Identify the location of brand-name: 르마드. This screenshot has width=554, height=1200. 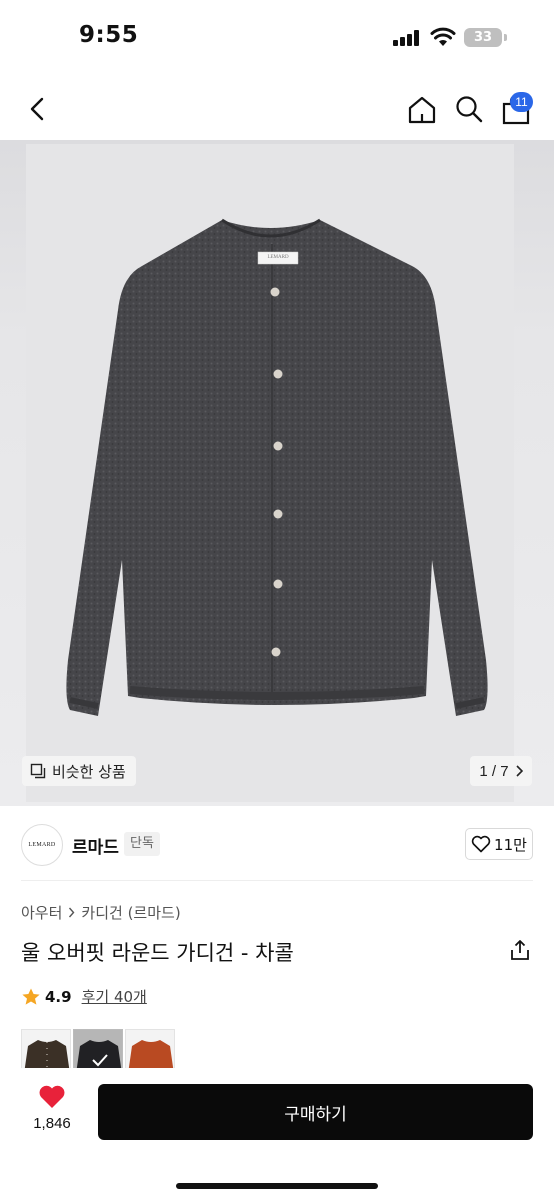
(95, 845).